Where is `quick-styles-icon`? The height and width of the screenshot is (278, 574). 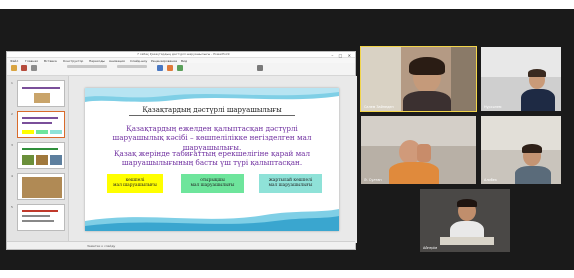 quick-styles-icon is located at coordinates (180, 68).